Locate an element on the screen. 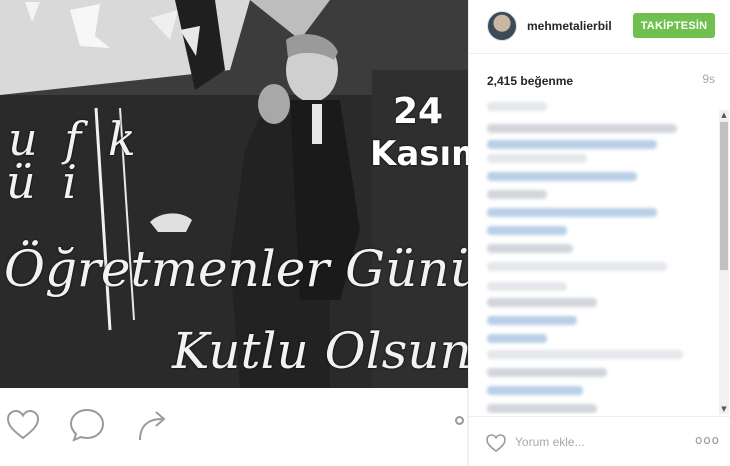 This screenshot has width=730, height=466. following-button: TAKİPTESİN is located at coordinates (674, 25).